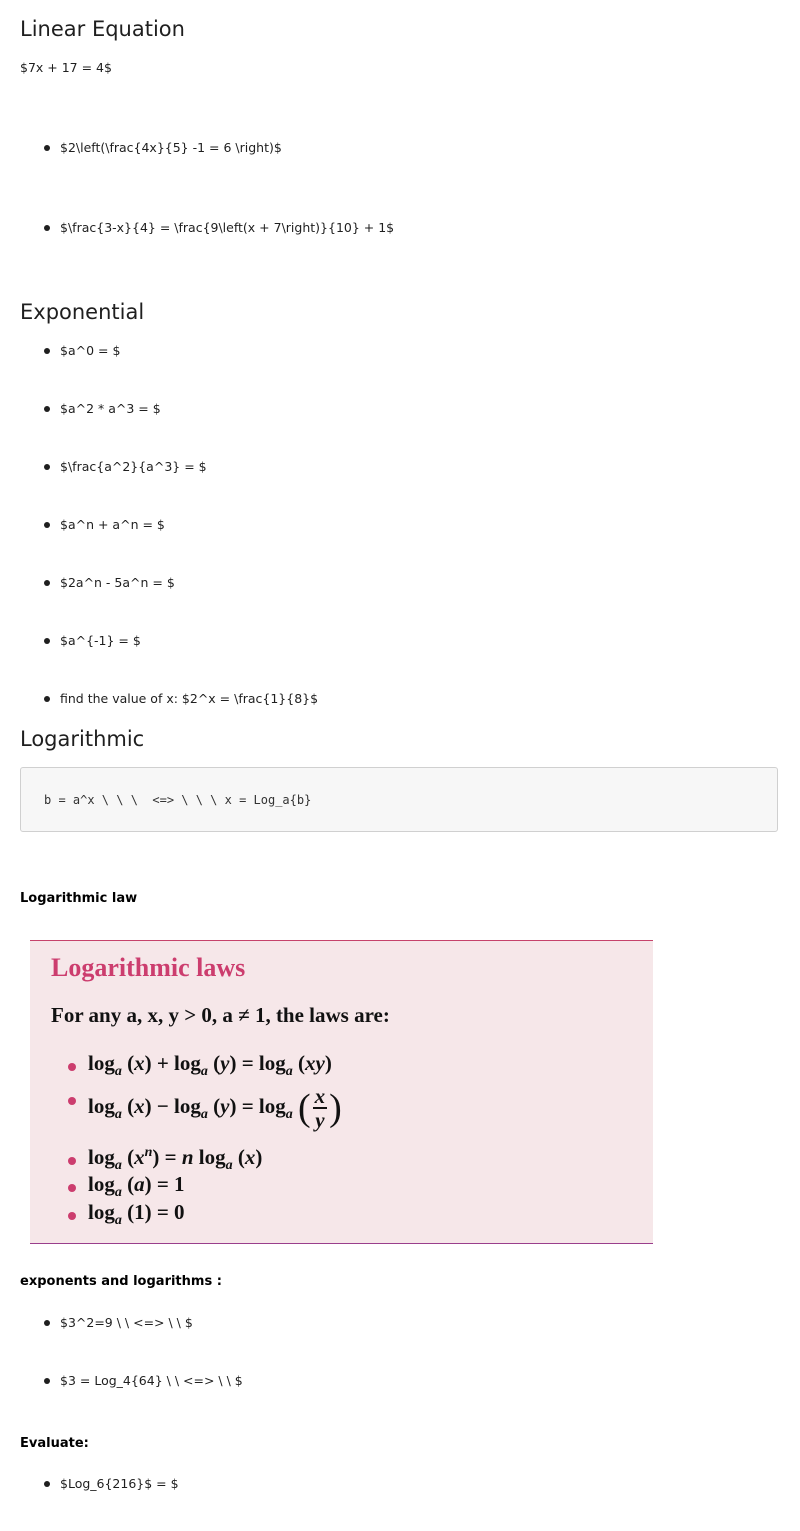  Describe the element at coordinates (151, 148) in the screenshot. I see `list-item: $2\left(\frac{4x}{5} -1 = 6 \right)$` at that location.